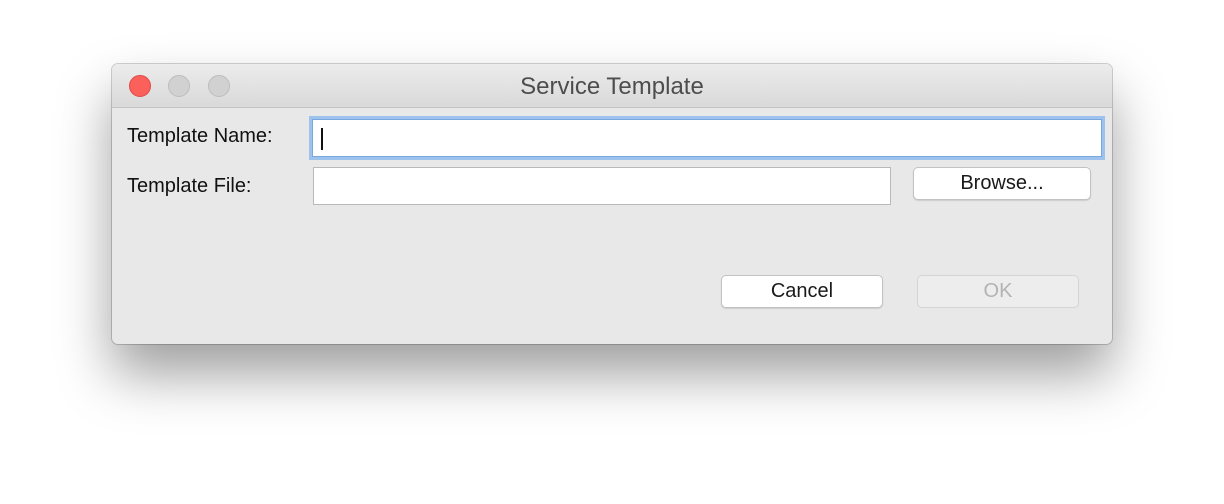  Describe the element at coordinates (322, 139) in the screenshot. I see `text-caret` at that location.